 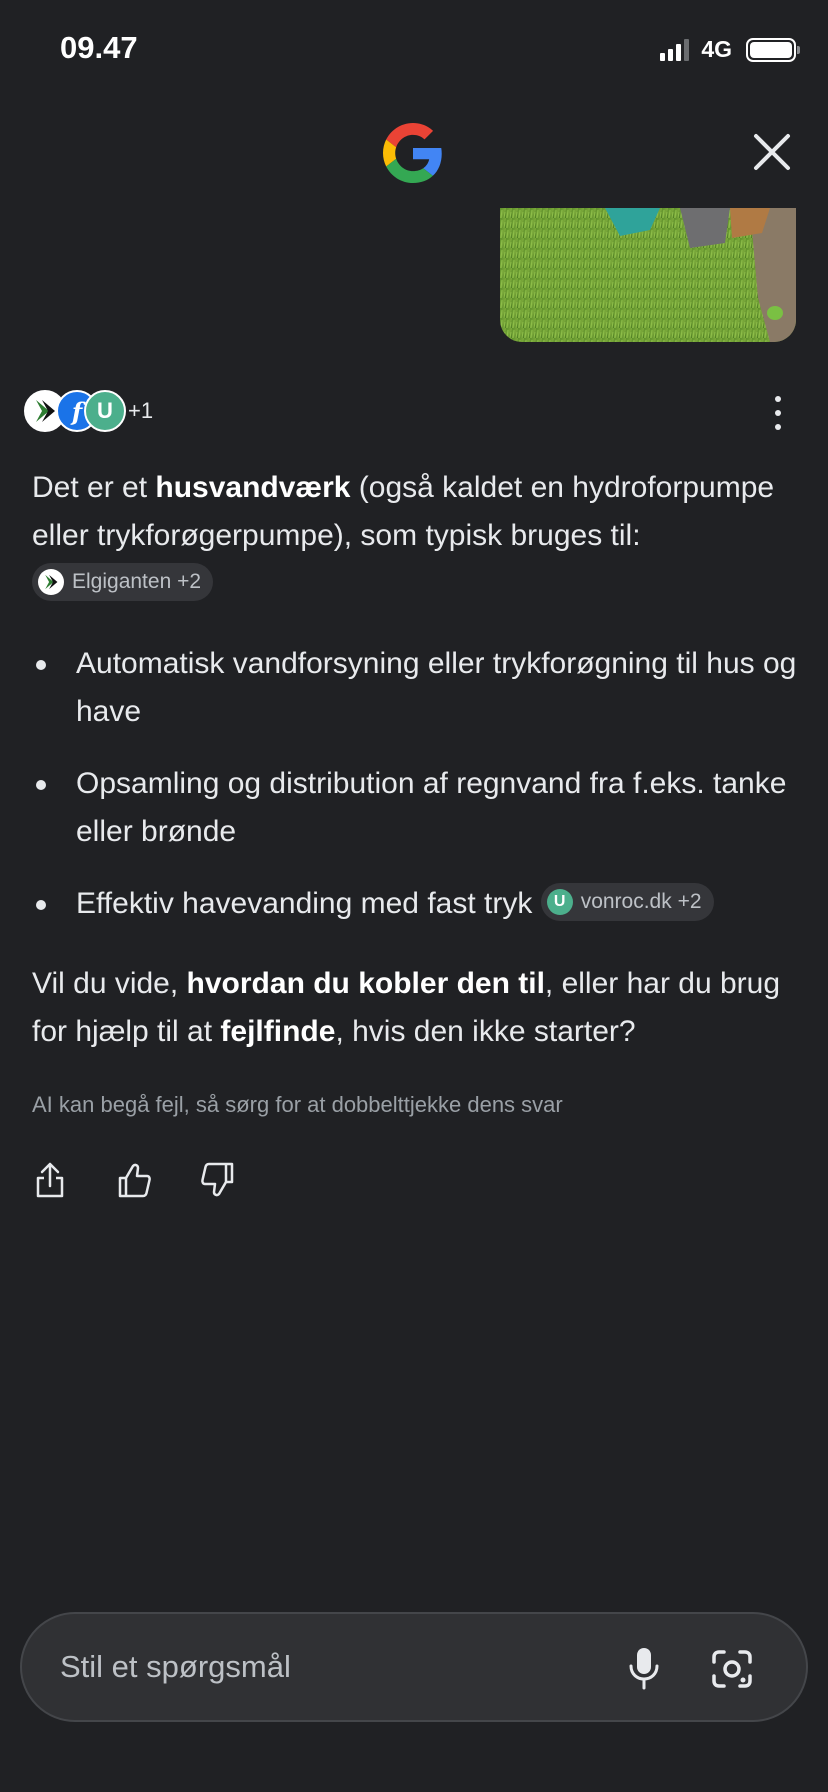 What do you see at coordinates (644, 1668) in the screenshot?
I see `microphone-icon` at bounding box center [644, 1668].